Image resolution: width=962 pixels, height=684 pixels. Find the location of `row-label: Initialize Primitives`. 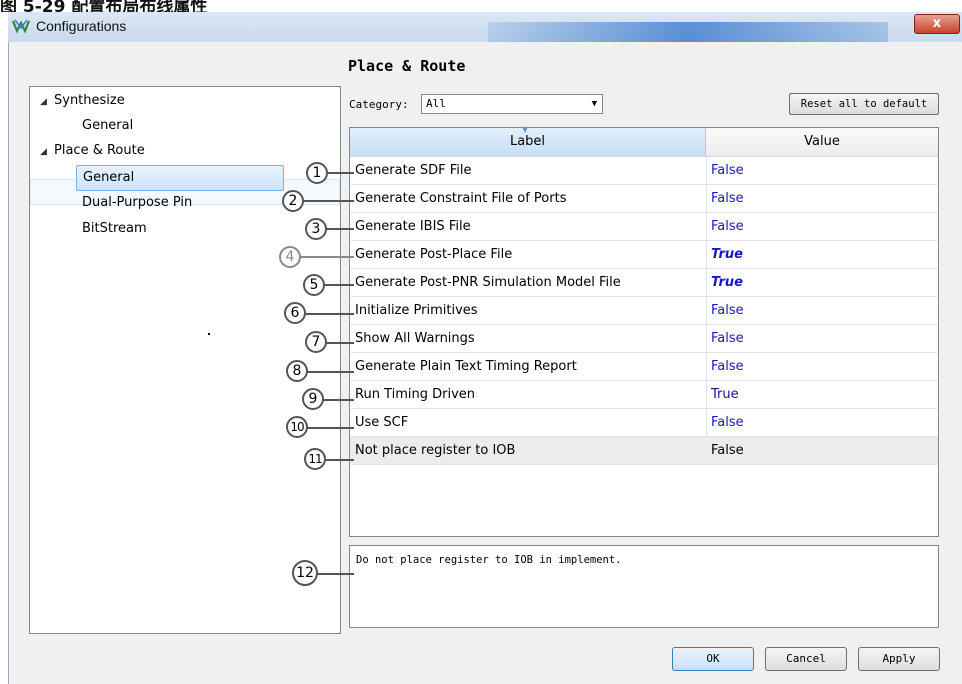

row-label: Initialize Primitives is located at coordinates (416, 310).